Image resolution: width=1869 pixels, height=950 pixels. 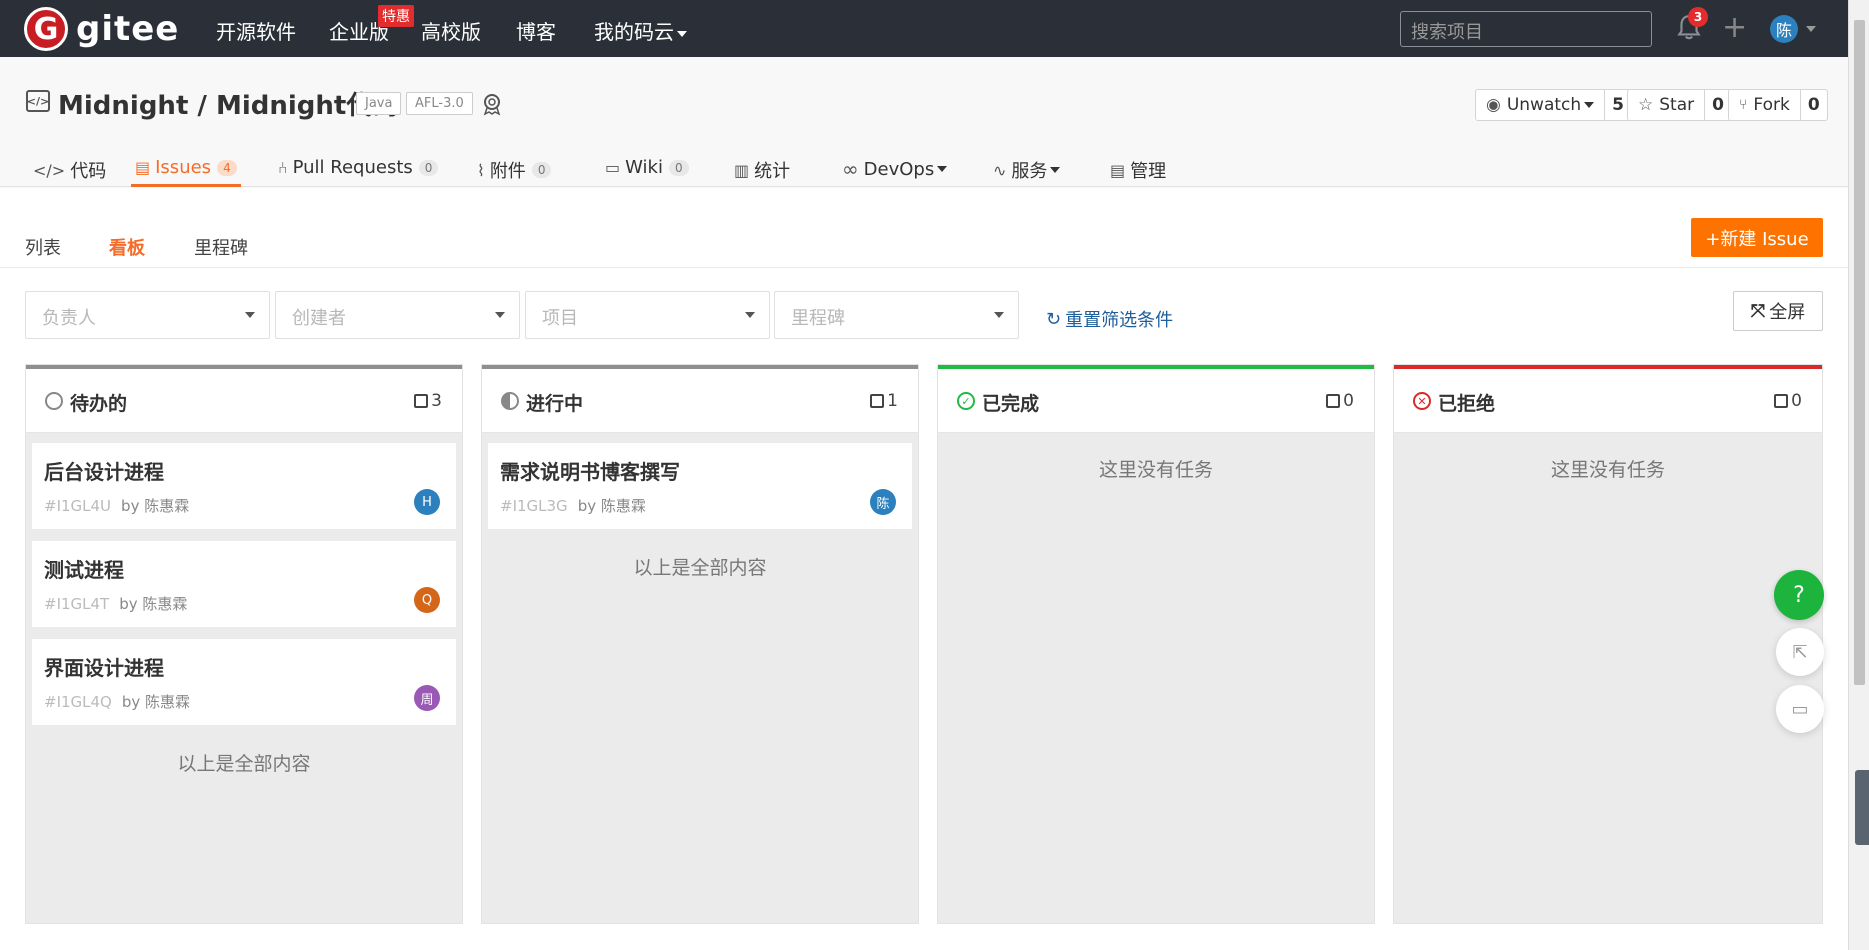 I want to click on reset-filters-link: ↻ 重置筛选条件, so click(x=1109, y=319).